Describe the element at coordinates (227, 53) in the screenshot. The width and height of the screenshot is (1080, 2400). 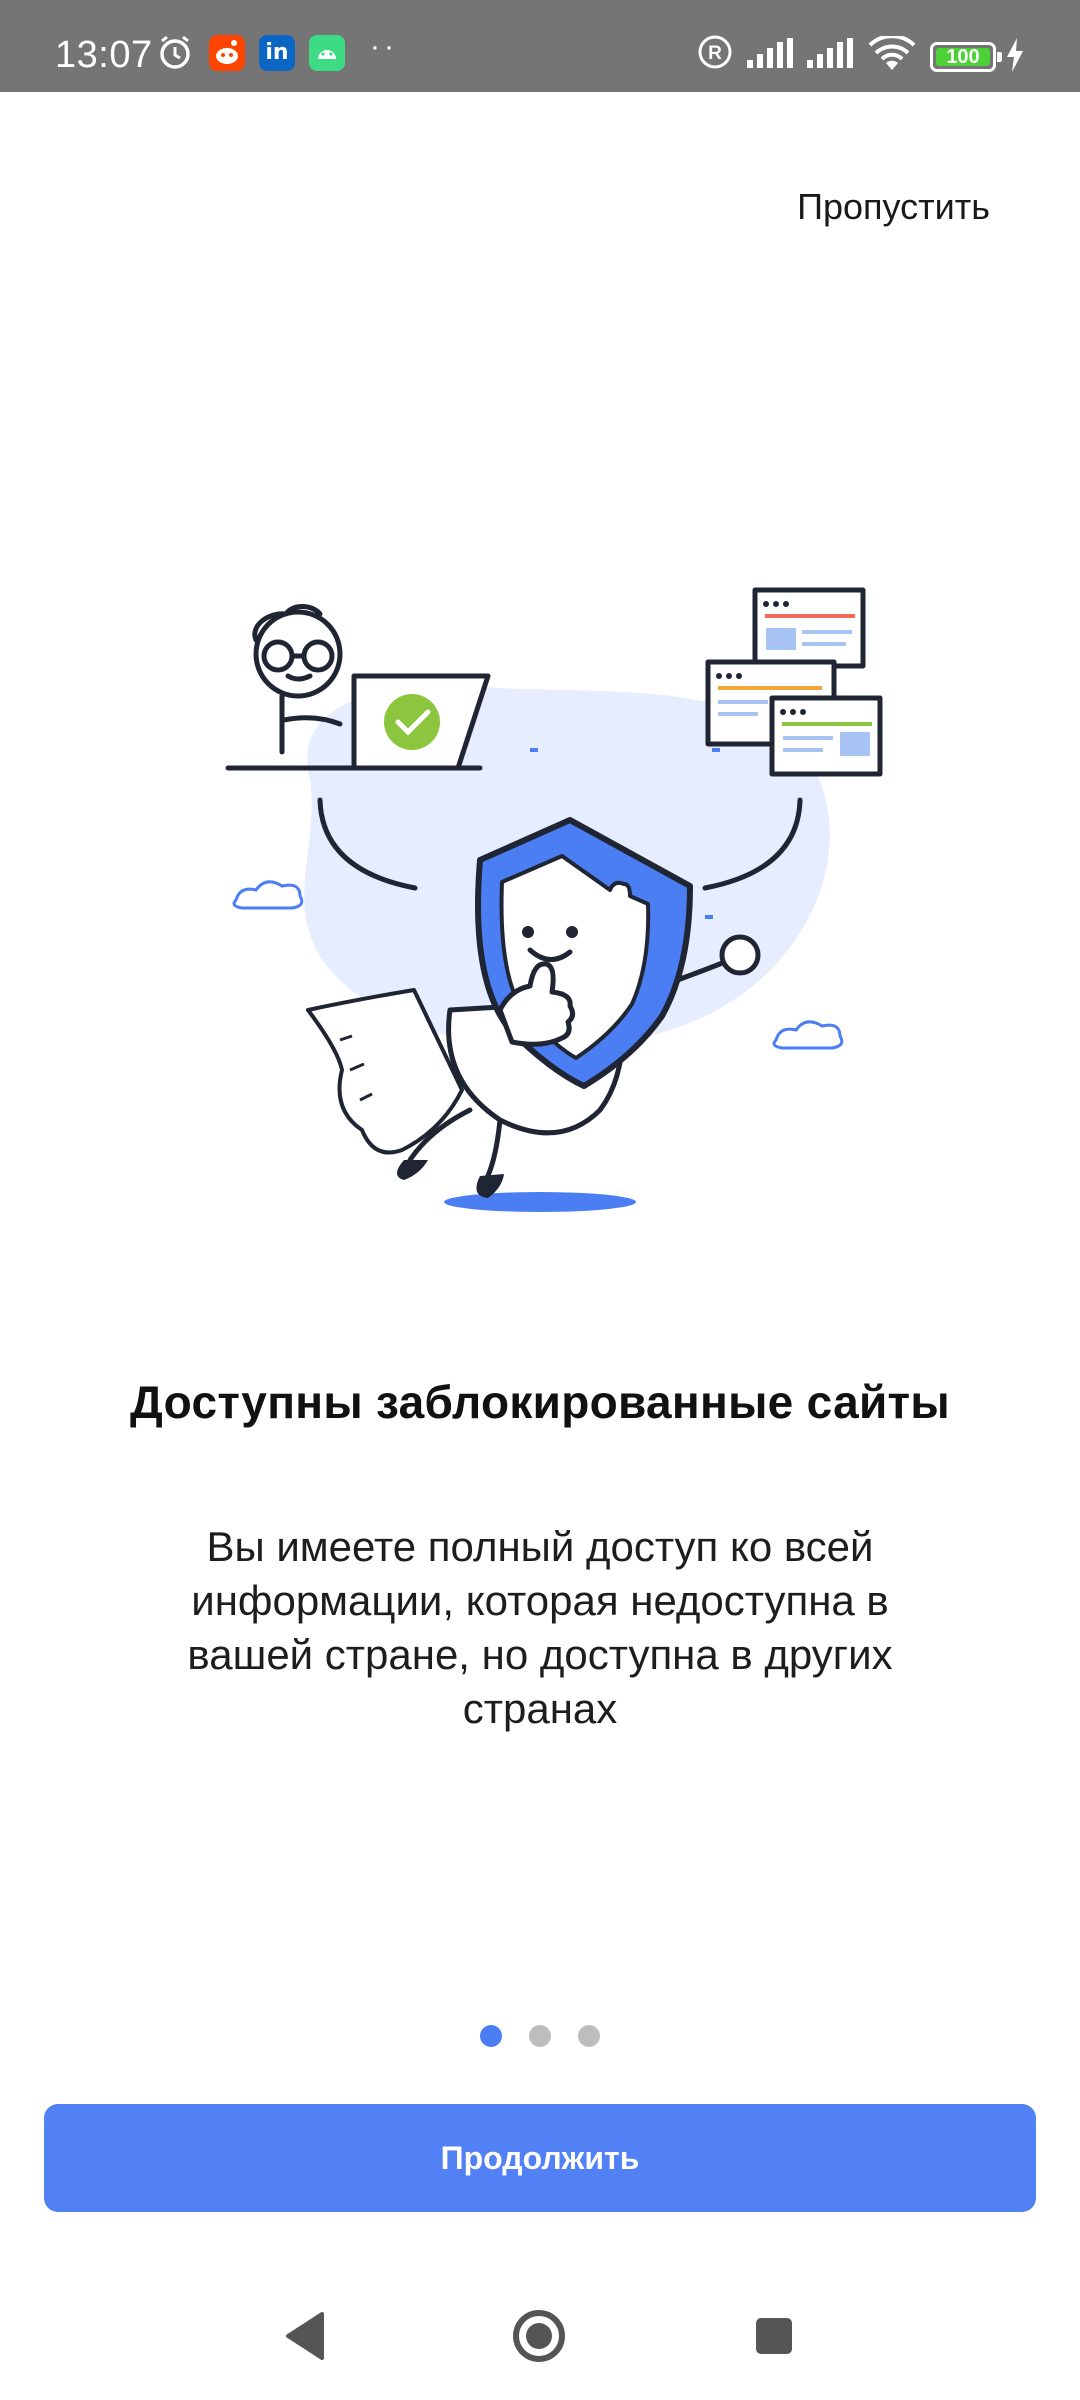
I see `reddit-icon` at that location.